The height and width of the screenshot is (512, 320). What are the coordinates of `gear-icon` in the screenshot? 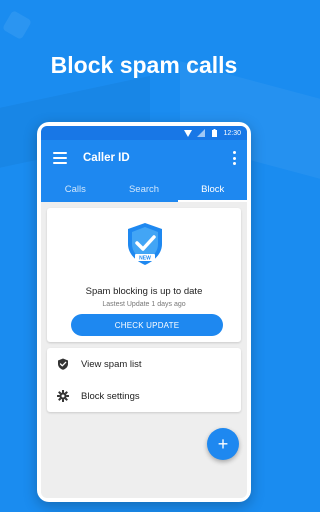 It's located at (63, 396).